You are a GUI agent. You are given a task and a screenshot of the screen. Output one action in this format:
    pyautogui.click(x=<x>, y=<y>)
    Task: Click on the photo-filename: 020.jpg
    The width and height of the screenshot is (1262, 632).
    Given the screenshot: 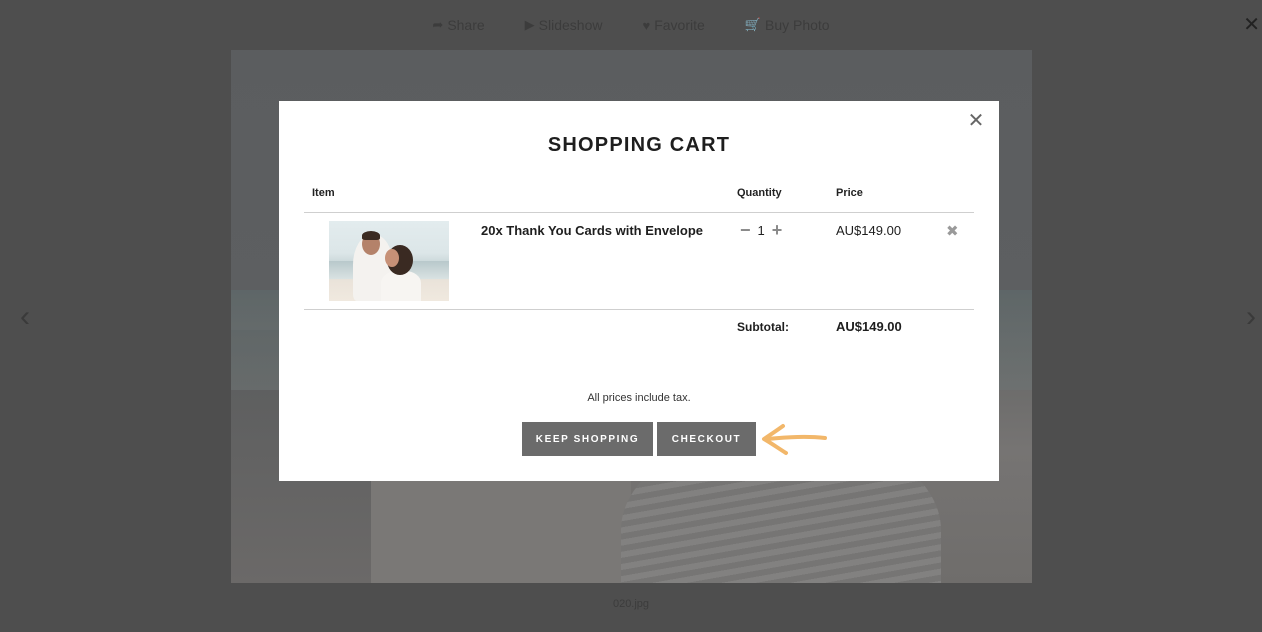 What is the action you would take?
    pyautogui.click(x=631, y=604)
    